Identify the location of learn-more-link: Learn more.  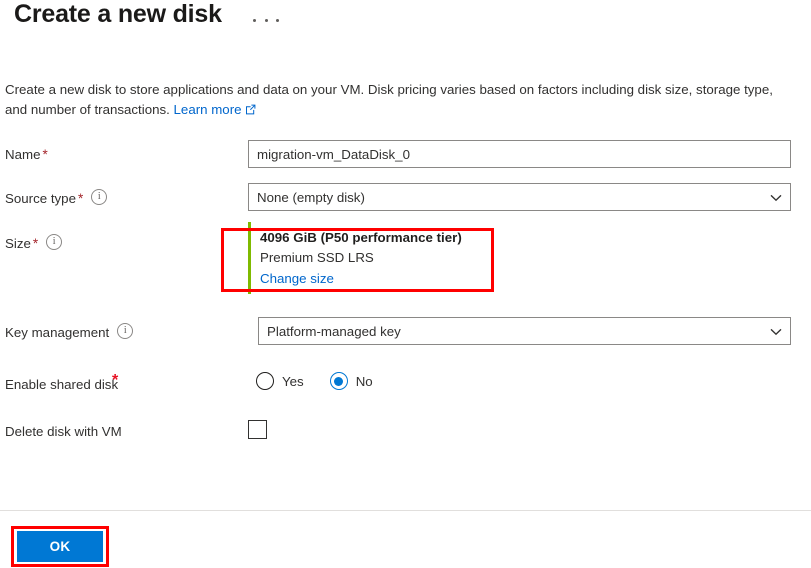
(208, 109).